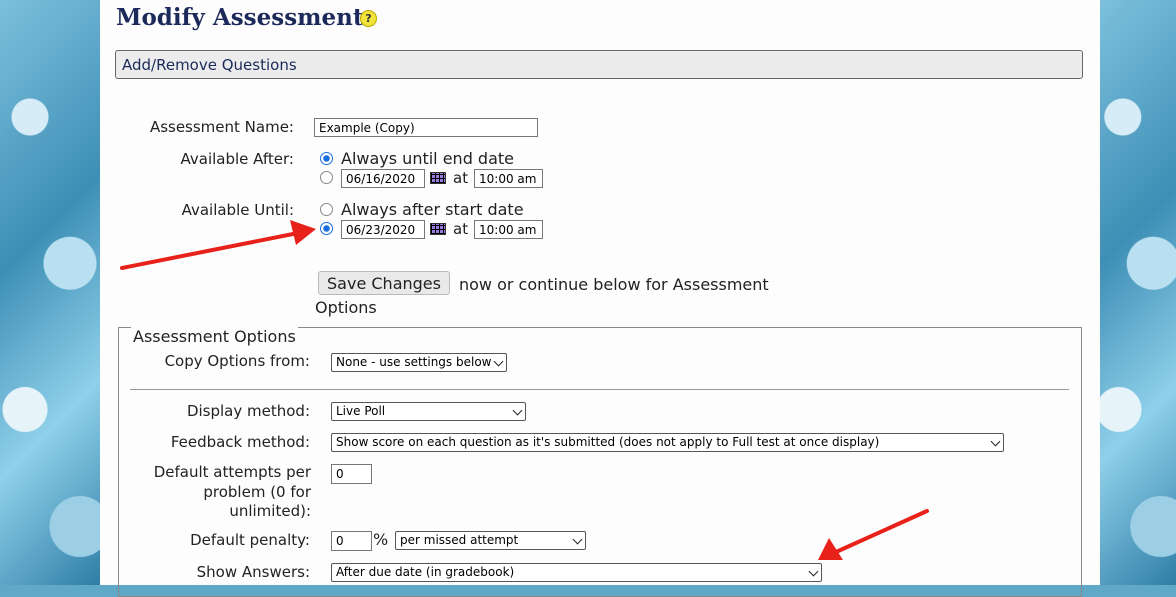 The height and width of the screenshot is (597, 1176). Describe the element at coordinates (873, 534) in the screenshot. I see `arrow-to-show-answers` at that location.